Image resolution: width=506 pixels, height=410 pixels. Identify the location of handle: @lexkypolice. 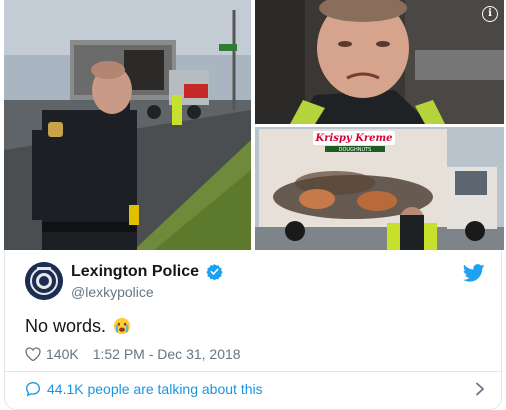
(147, 292).